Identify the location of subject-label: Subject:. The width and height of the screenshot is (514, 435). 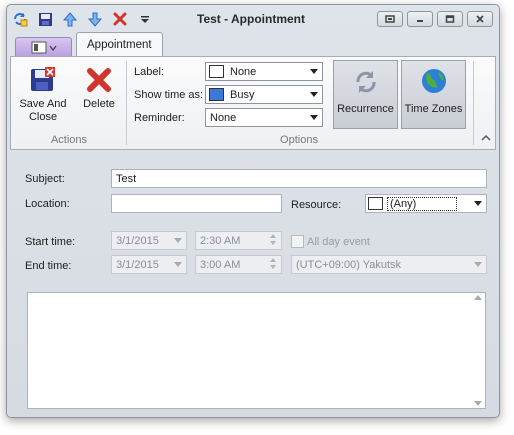
(45, 179).